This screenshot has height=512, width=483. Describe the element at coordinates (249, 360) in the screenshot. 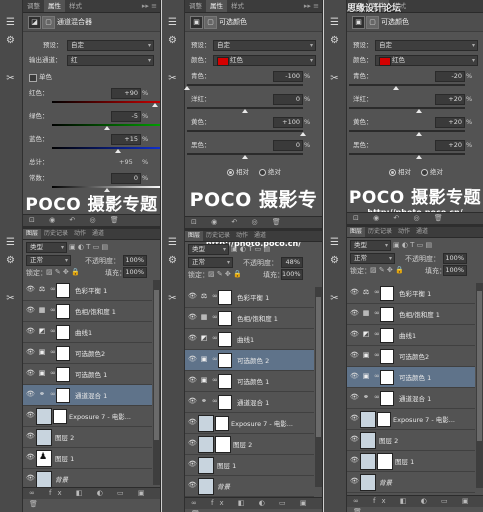

I see `layer-row-selected: 👁 ▣ ∞ 可选颜色 2` at that location.